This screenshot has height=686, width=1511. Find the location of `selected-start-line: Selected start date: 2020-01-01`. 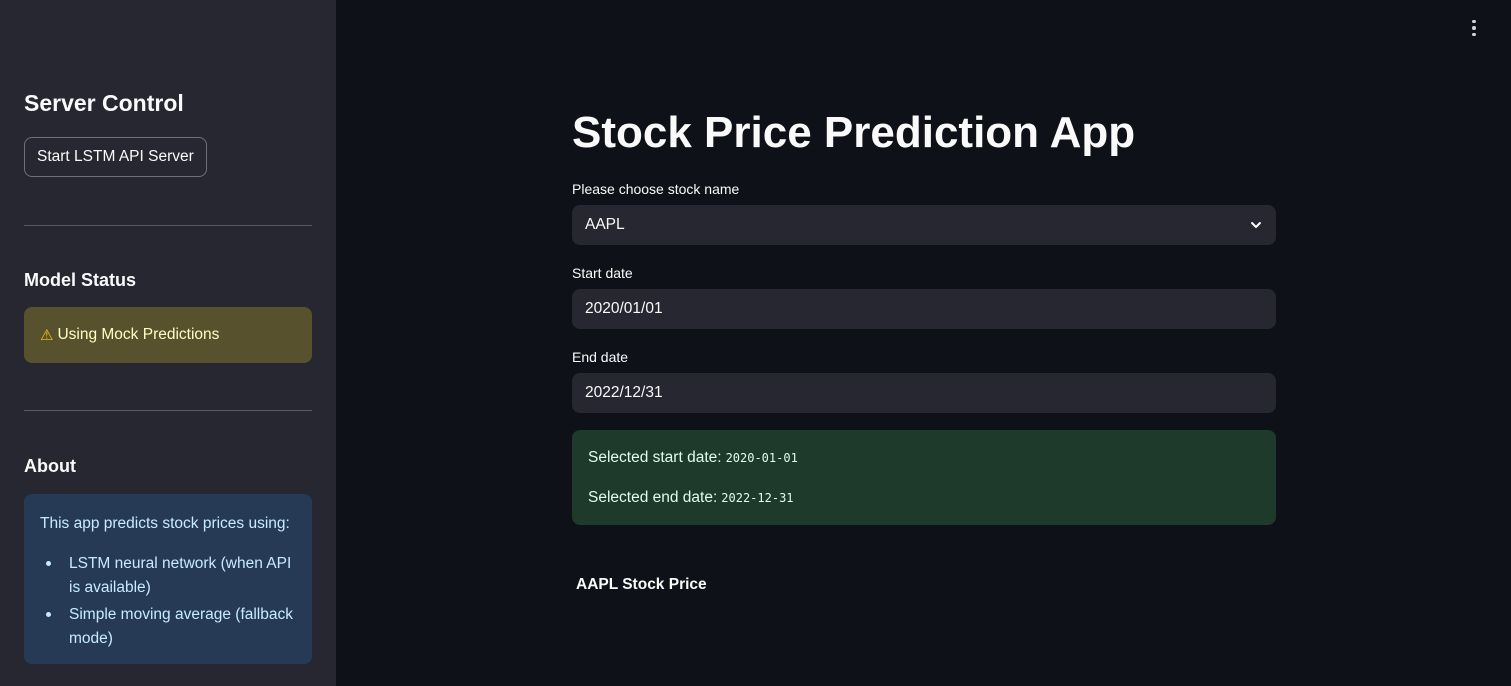

selected-start-line: Selected start date: 2020-01-01 is located at coordinates (924, 458).